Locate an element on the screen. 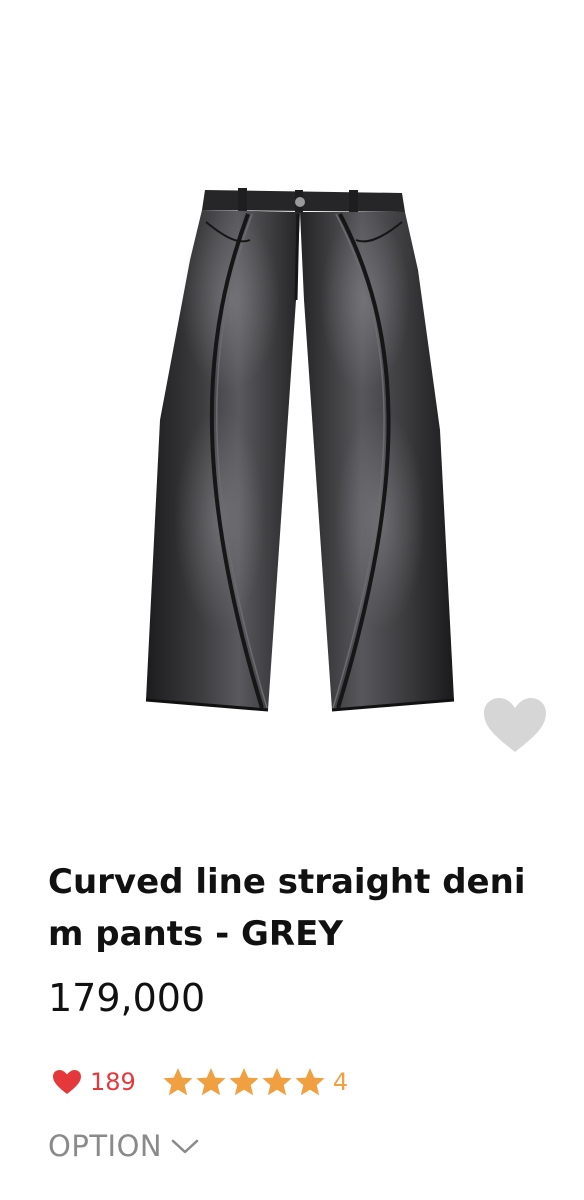 The height and width of the screenshot is (1200, 584). rating-stars: 4 is located at coordinates (255, 1082).